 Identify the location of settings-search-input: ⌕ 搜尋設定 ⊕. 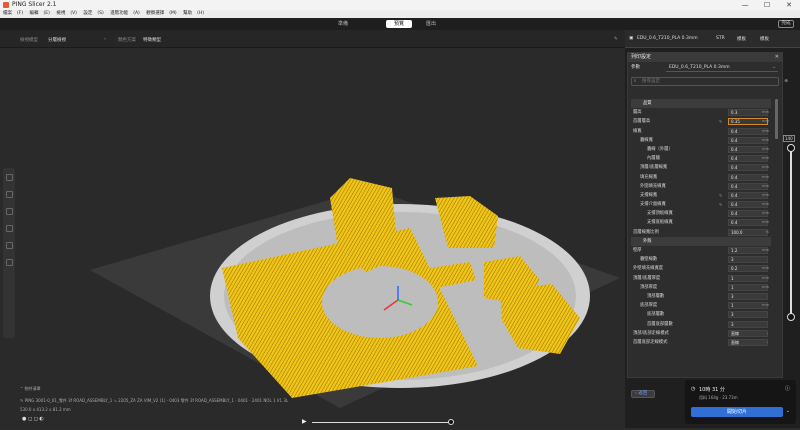
(709, 81).